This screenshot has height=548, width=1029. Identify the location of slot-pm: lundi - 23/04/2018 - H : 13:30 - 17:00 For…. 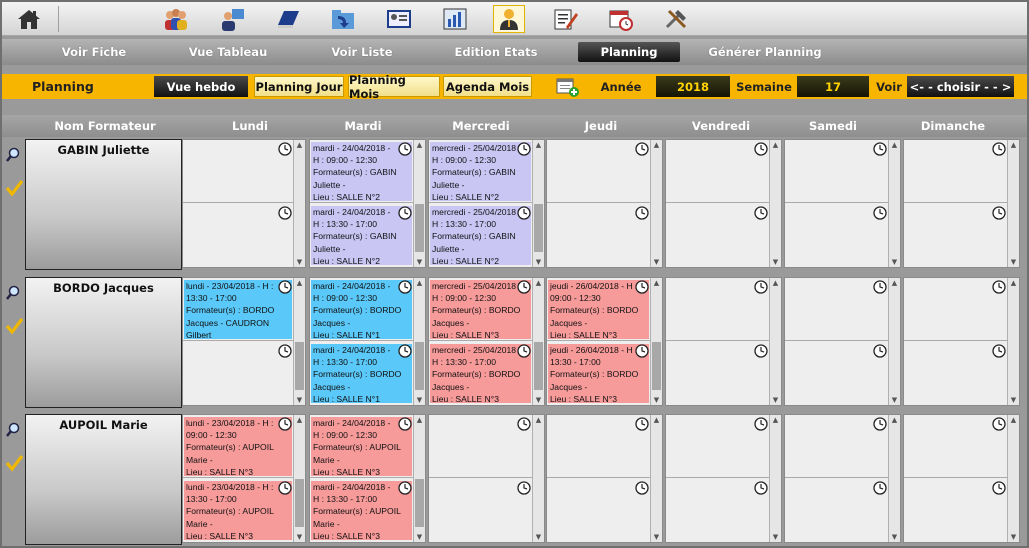
(238, 510).